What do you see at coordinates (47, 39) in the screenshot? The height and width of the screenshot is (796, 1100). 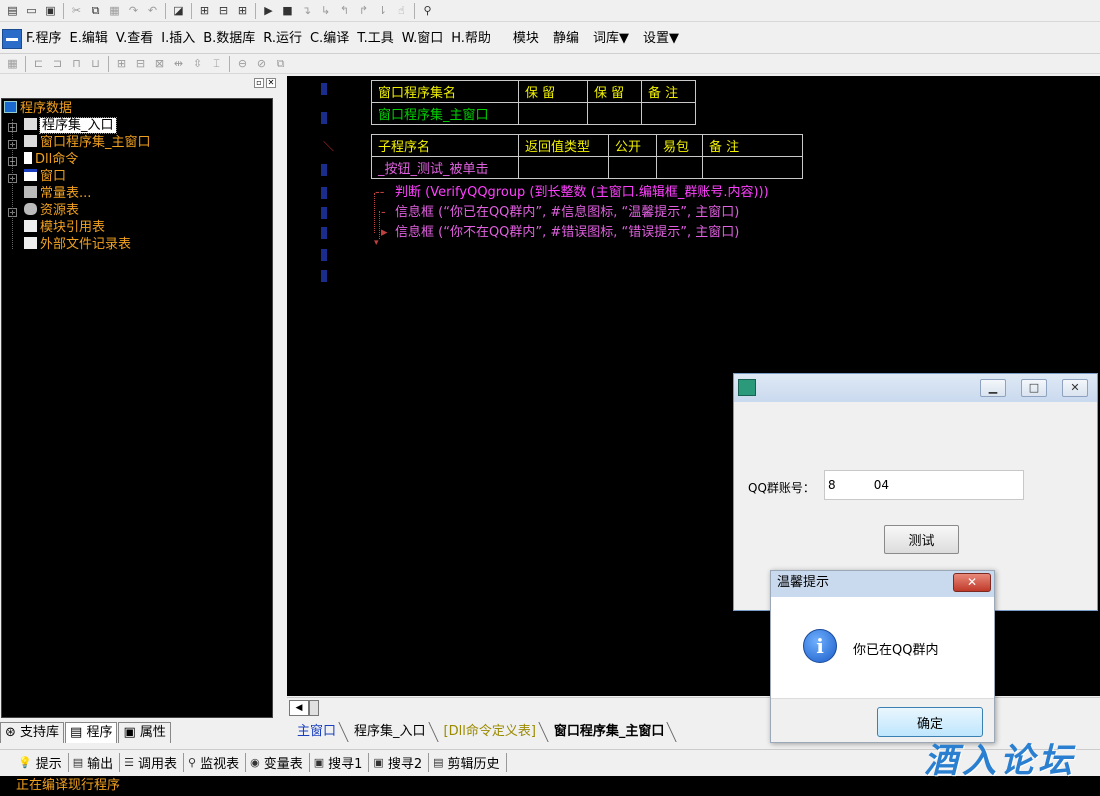 I see `menu-program: F.程序` at bounding box center [47, 39].